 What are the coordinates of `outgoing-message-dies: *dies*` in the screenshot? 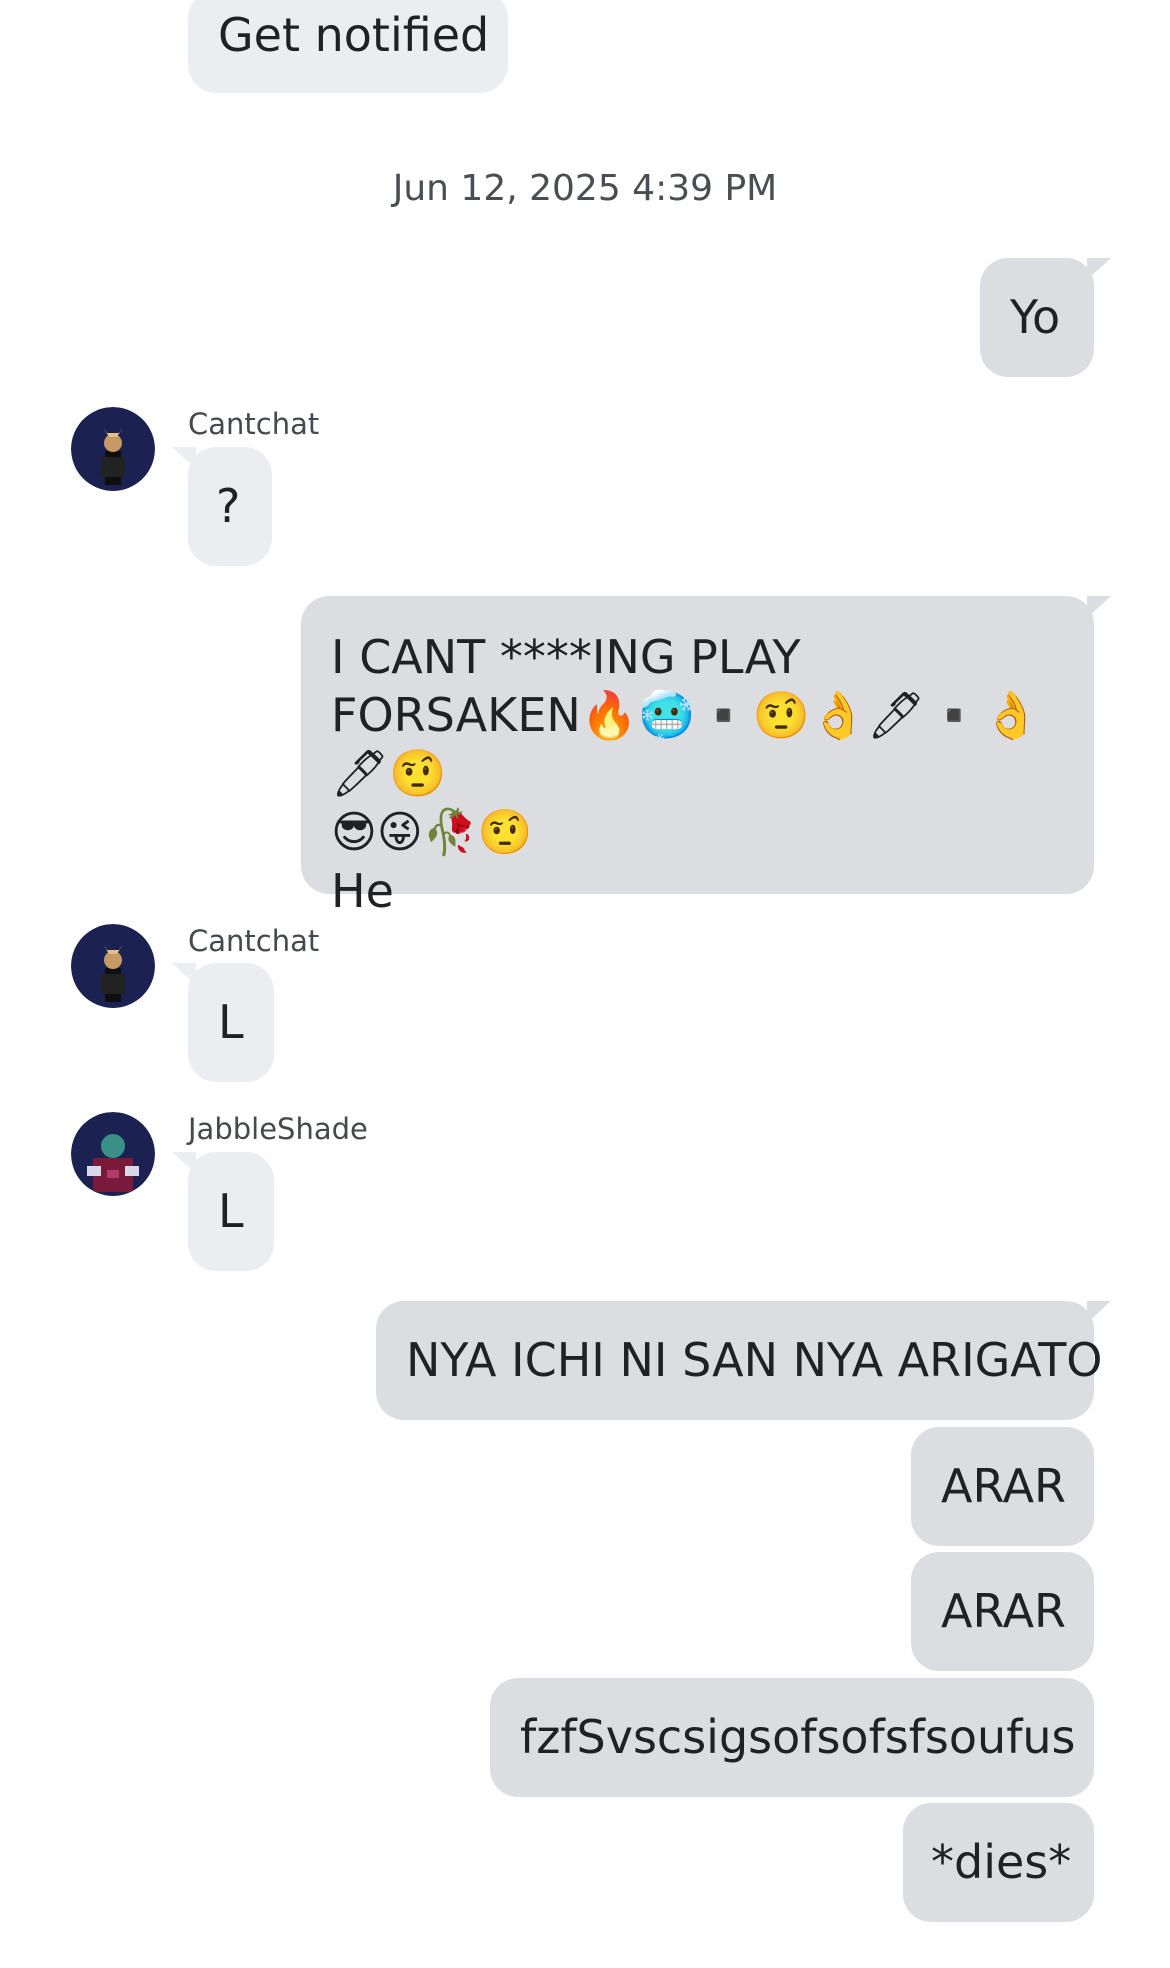 It's located at (998, 1862).